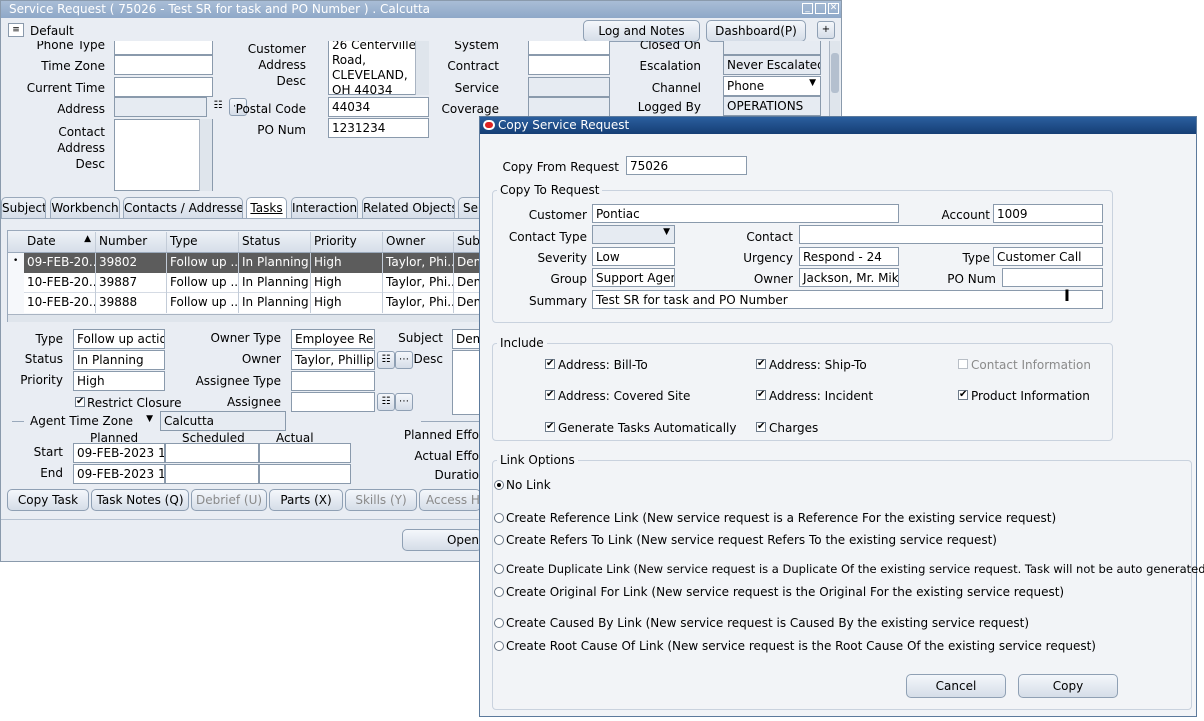 This screenshot has width=1204, height=721. What do you see at coordinates (849, 277) in the screenshot?
I see `owner-field: Jackson, Mr. Mike` at bounding box center [849, 277].